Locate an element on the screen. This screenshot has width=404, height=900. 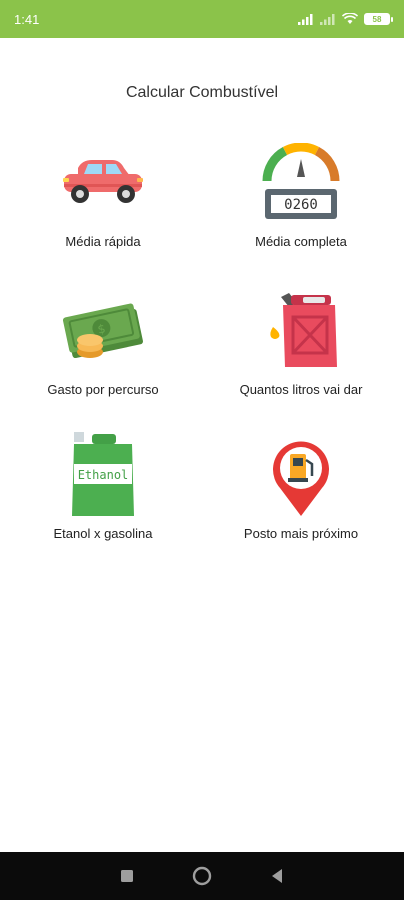
odometer-text: 0260 is located at coordinates (301, 205).